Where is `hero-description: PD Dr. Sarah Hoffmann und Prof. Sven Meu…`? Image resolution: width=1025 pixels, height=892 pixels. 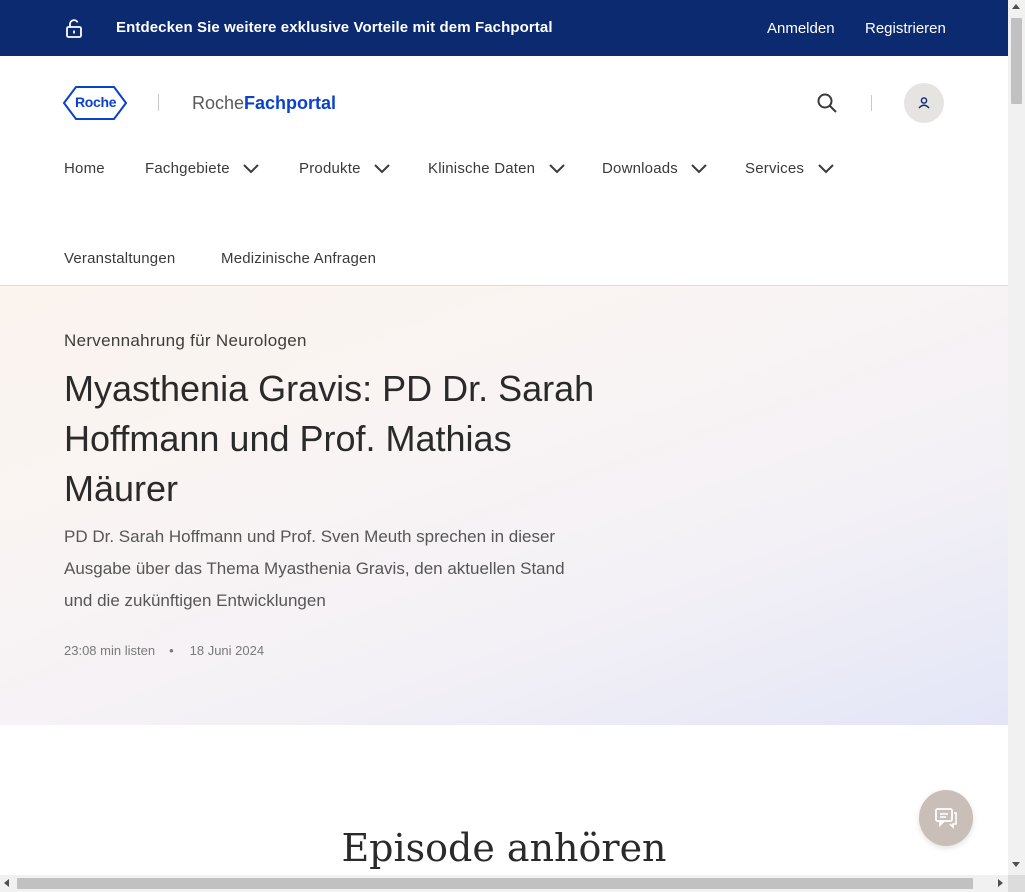 hero-description: PD Dr. Sarah Hoffmann und Prof. Sven Meu… is located at coordinates (314, 568).